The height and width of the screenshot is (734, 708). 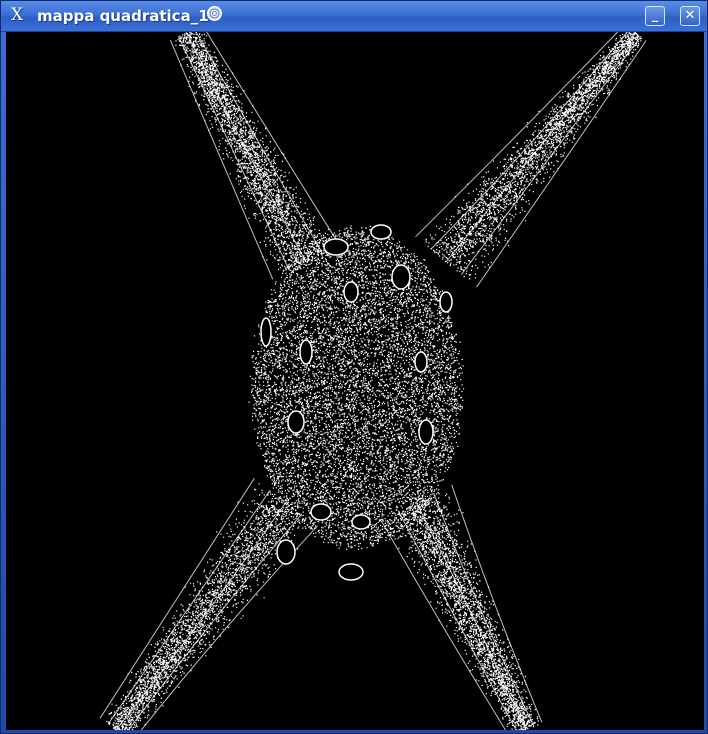 I want to click on title-bar: X mappa quadratica_1 _ ✕, so click(x=354, y=16).